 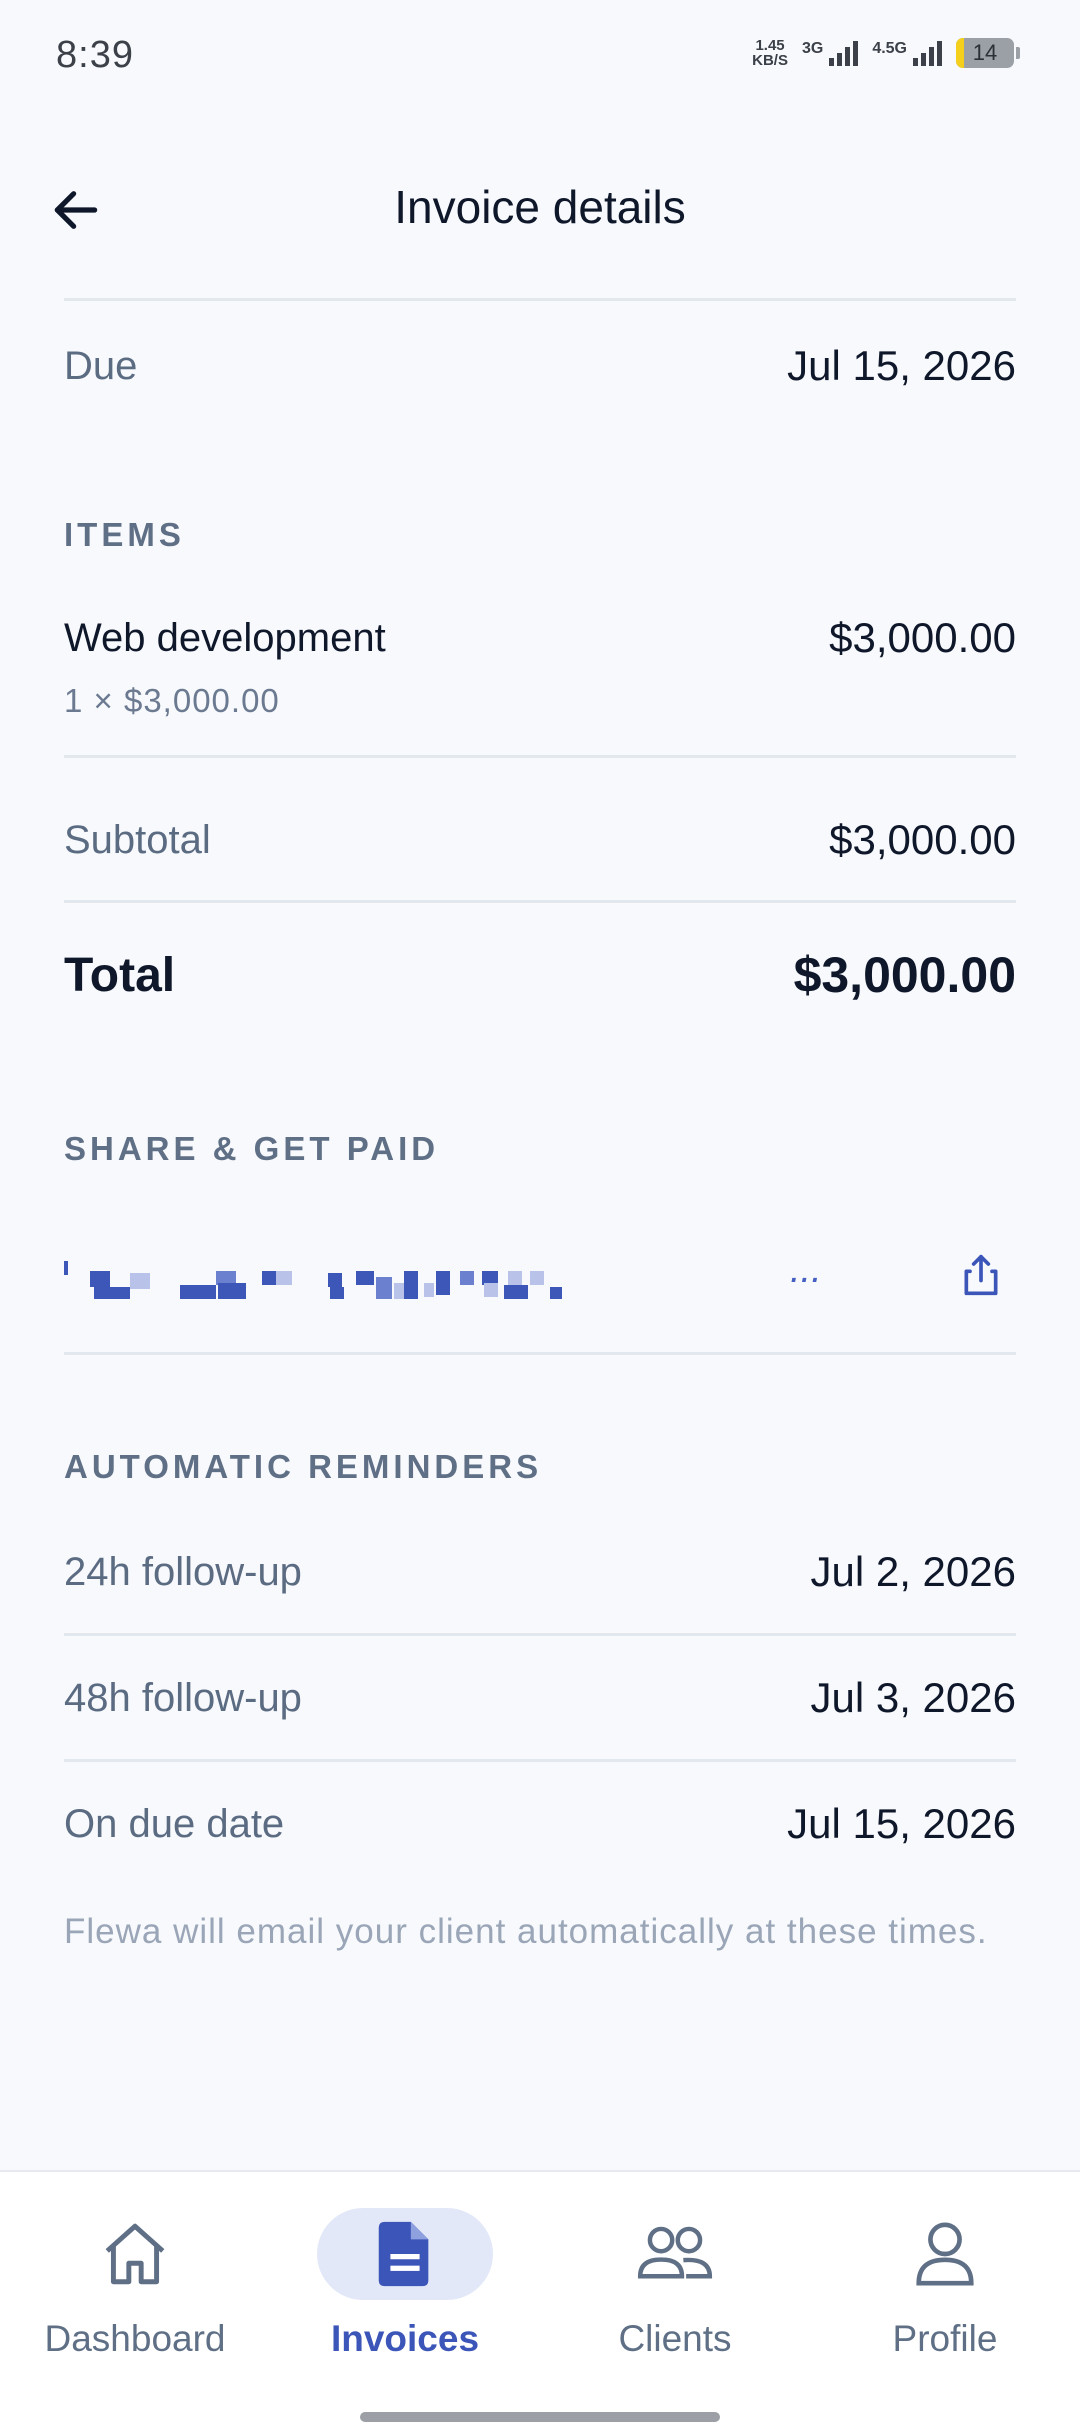 What do you see at coordinates (540, 59) in the screenshot?
I see `status-bar: 8:39 1.45 KB/S 3G 4.5G 14` at bounding box center [540, 59].